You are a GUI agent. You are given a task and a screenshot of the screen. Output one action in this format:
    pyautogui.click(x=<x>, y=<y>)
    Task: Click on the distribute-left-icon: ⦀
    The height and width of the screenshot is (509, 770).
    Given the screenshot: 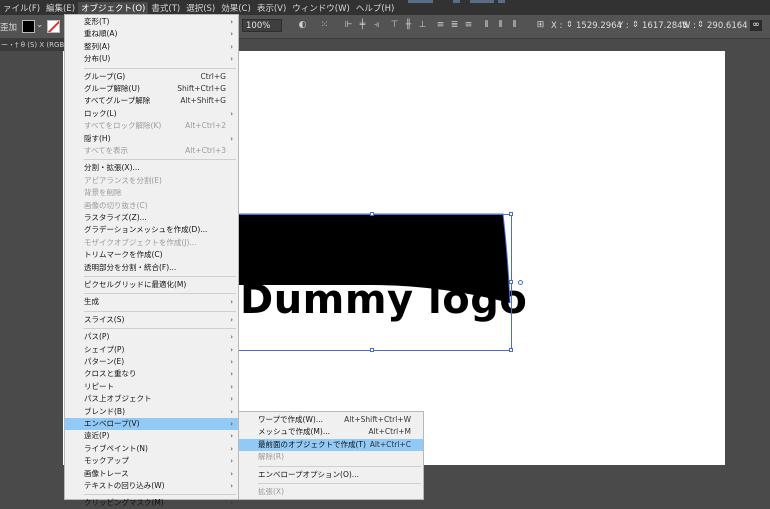 What is the action you would take?
    pyautogui.click(x=486, y=25)
    